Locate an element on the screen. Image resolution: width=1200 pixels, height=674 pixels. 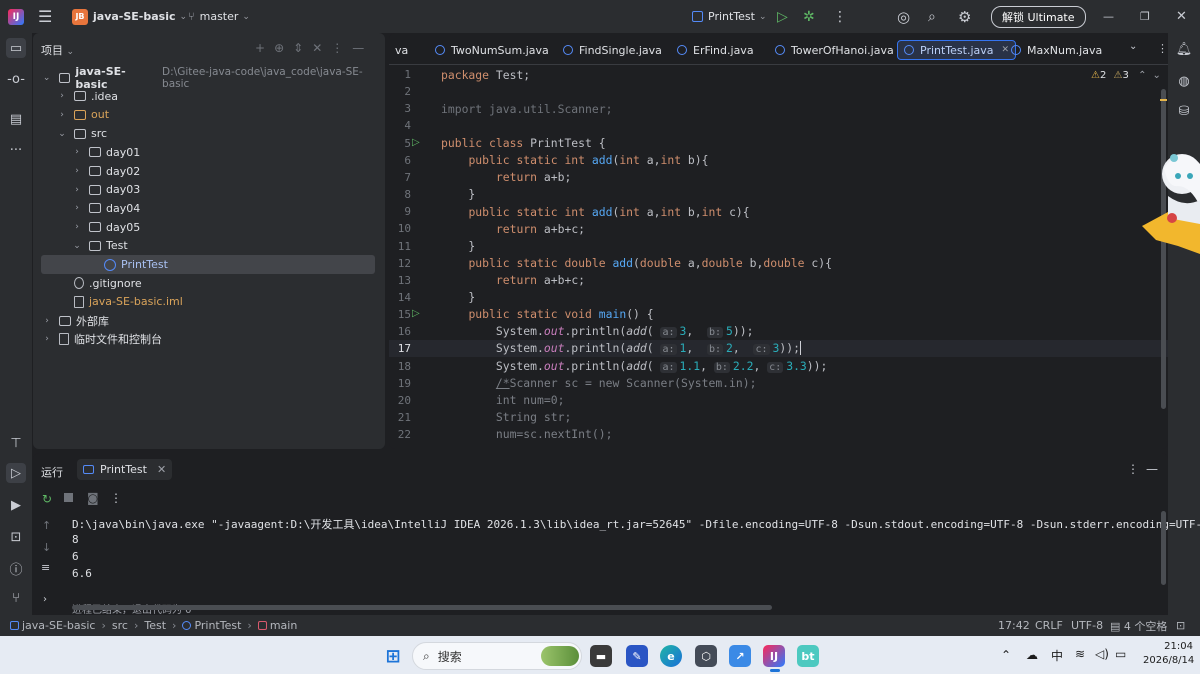
edge-browser-icon: e is located at coordinates (671, 656).